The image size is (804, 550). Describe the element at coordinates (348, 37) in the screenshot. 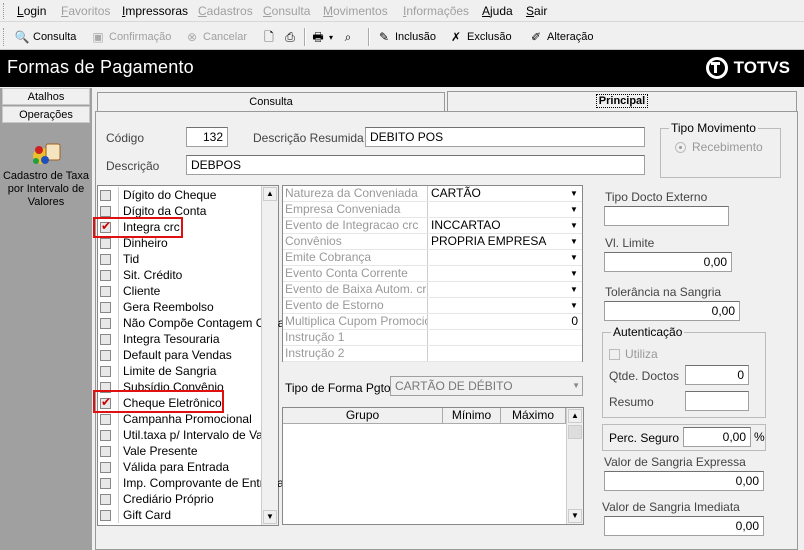

I see `find-button: ⌕` at that location.